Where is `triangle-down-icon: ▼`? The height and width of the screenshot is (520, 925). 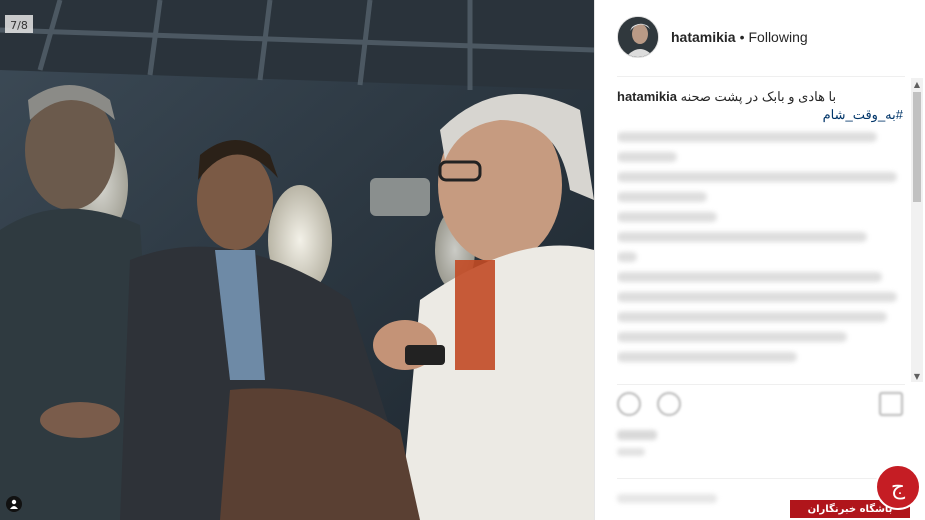
triangle-down-icon: ▼ is located at coordinates (917, 376).